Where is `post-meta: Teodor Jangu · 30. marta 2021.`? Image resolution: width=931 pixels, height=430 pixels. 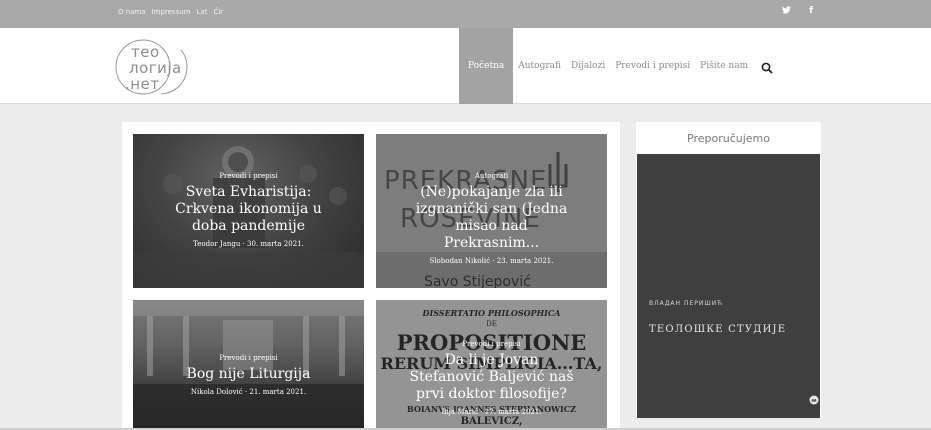 post-meta: Teodor Jangu · 30. marta 2021. is located at coordinates (248, 244).